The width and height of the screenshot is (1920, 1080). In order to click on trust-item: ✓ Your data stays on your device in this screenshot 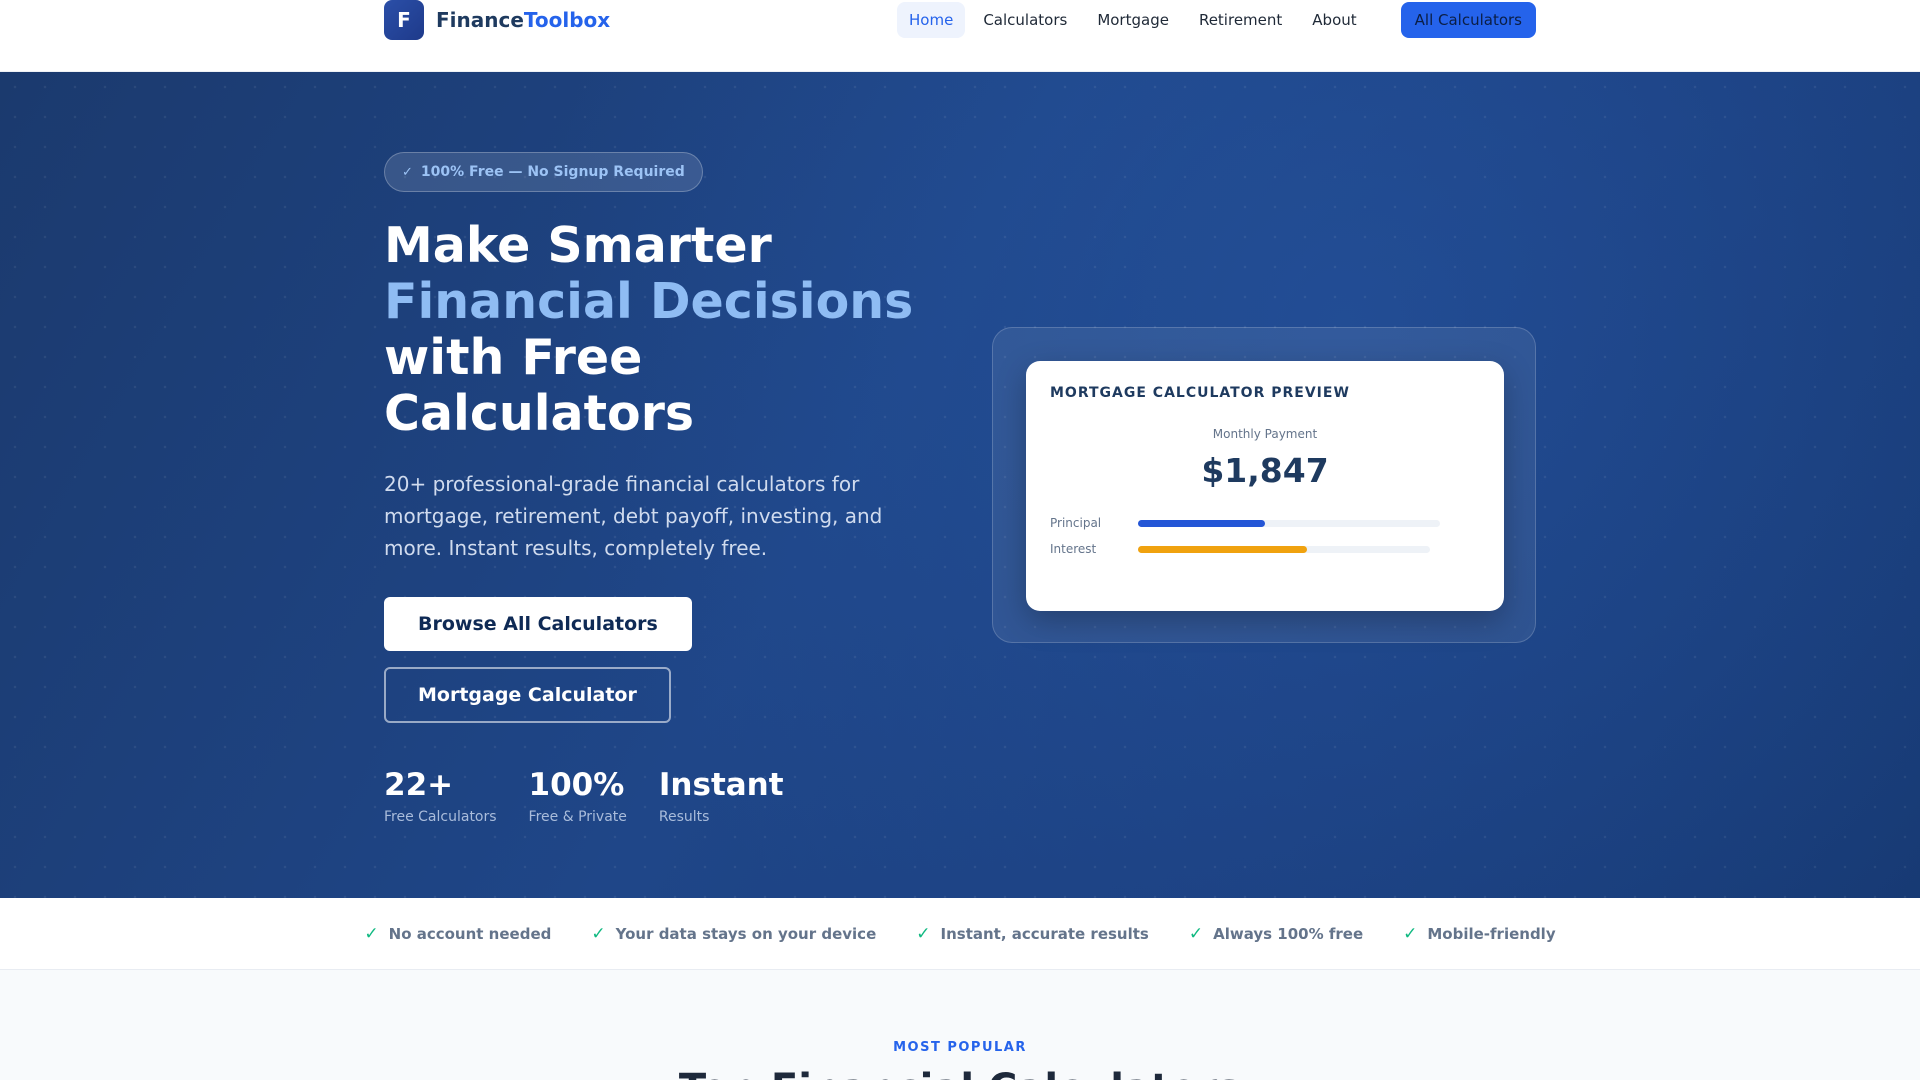, I will do `click(733, 934)`.